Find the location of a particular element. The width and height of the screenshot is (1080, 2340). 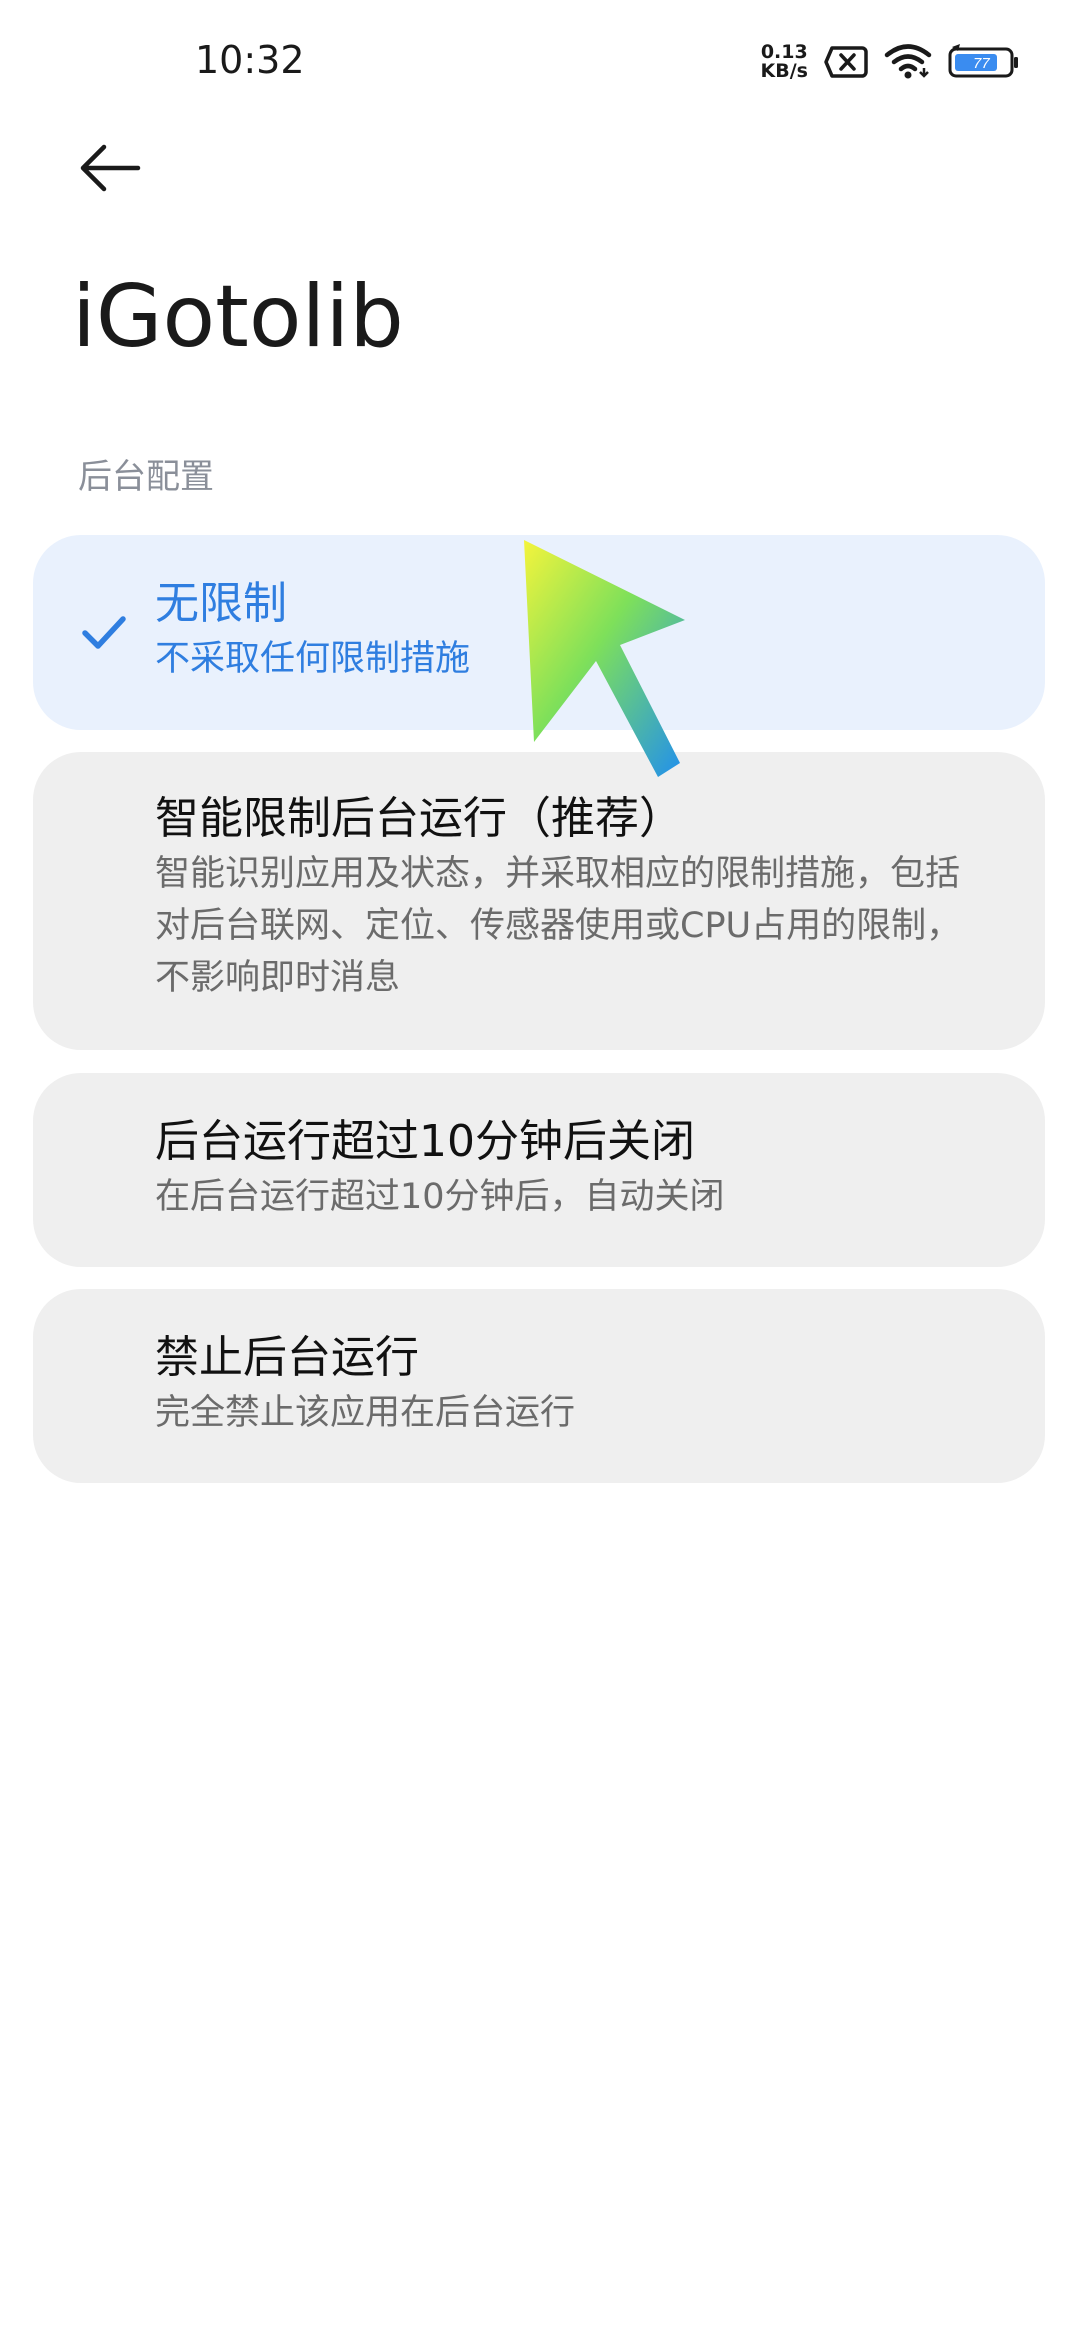

arrow-left-icon is located at coordinates (110, 170).